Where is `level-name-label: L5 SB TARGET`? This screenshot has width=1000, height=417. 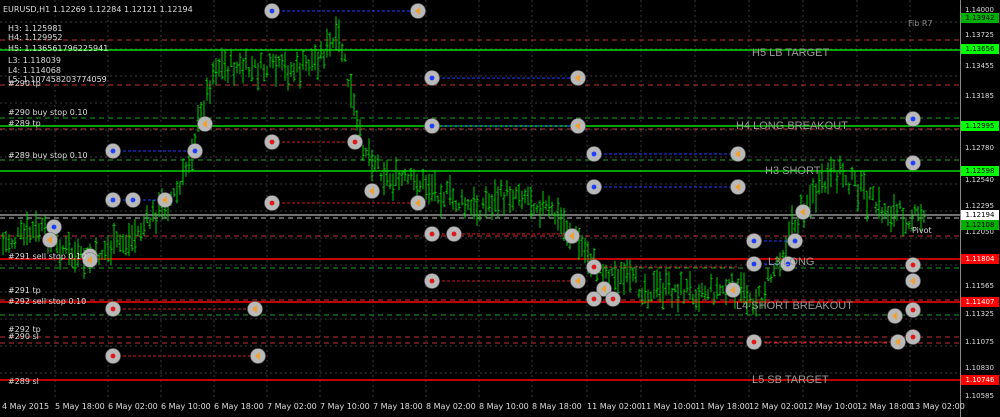 level-name-label: L5 SB TARGET is located at coordinates (790, 380).